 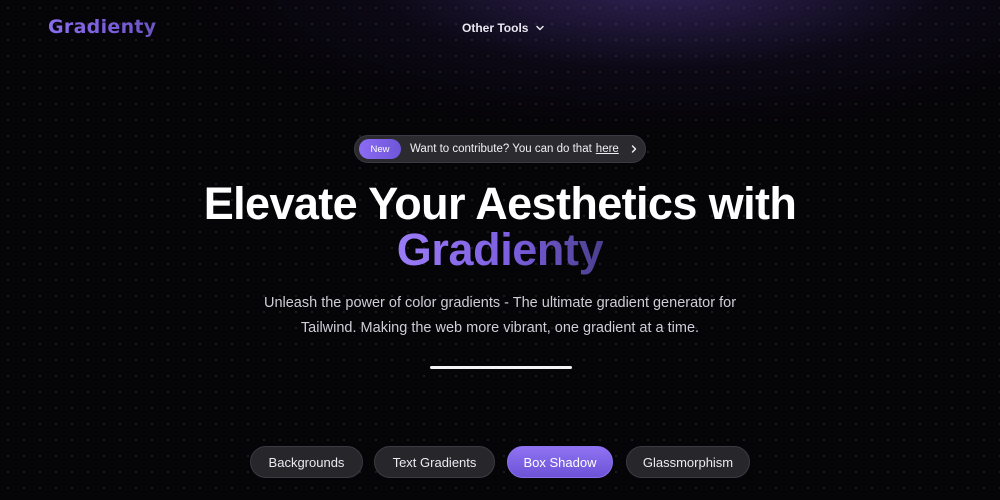 What do you see at coordinates (500, 203) in the screenshot?
I see `hero-title: Elevate Your Aesthetics with` at bounding box center [500, 203].